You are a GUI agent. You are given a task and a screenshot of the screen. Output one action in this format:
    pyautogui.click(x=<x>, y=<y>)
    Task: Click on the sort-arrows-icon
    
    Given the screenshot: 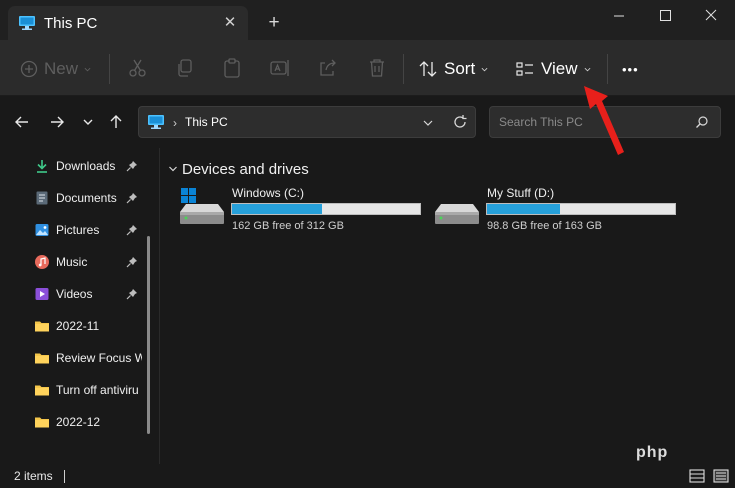 What is the action you would take?
    pyautogui.click(x=428, y=69)
    